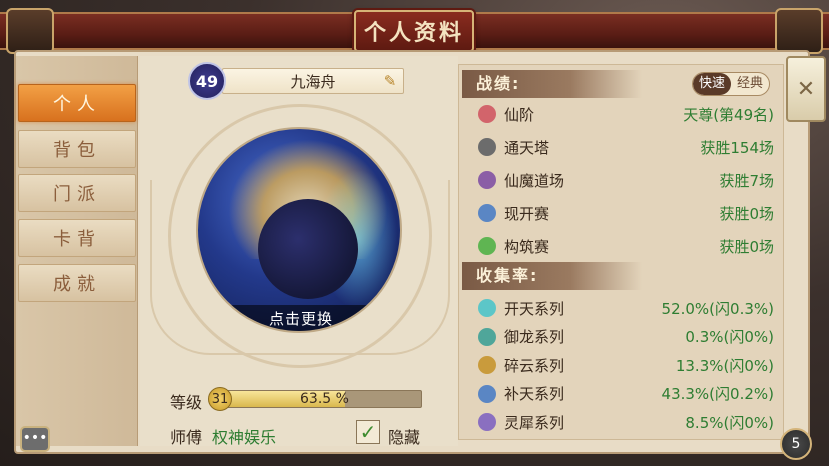 This screenshot has height=466, width=829. What do you see at coordinates (30, 31) in the screenshot?
I see `corner-ornament-left` at bounding box center [30, 31].